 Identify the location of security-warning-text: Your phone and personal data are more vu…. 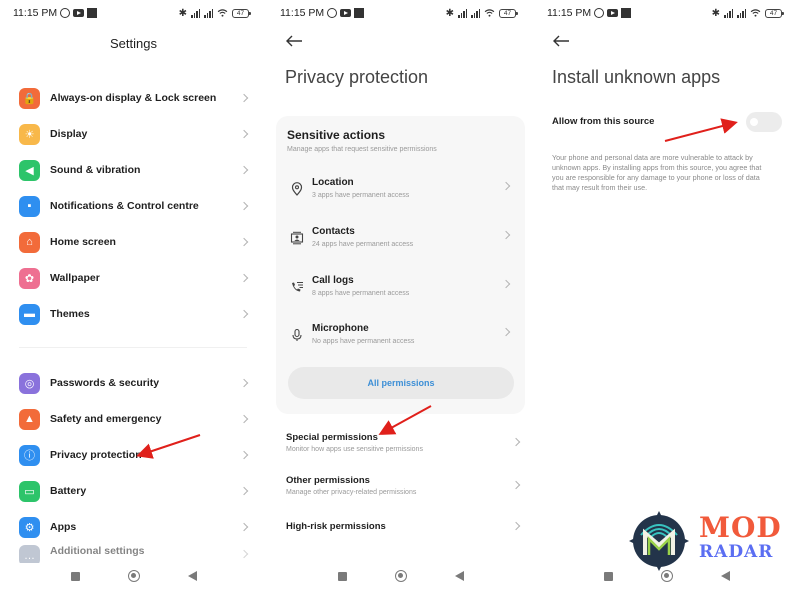
(657, 172).